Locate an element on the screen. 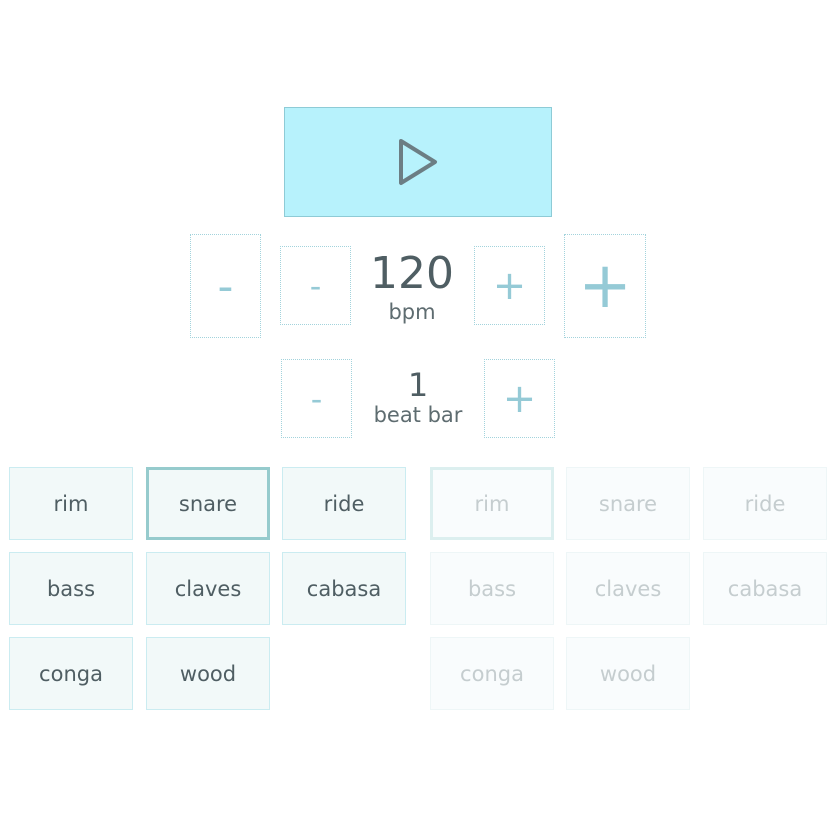 This screenshot has height=834, width=834. beats-value: 1 is located at coordinates (418, 385).